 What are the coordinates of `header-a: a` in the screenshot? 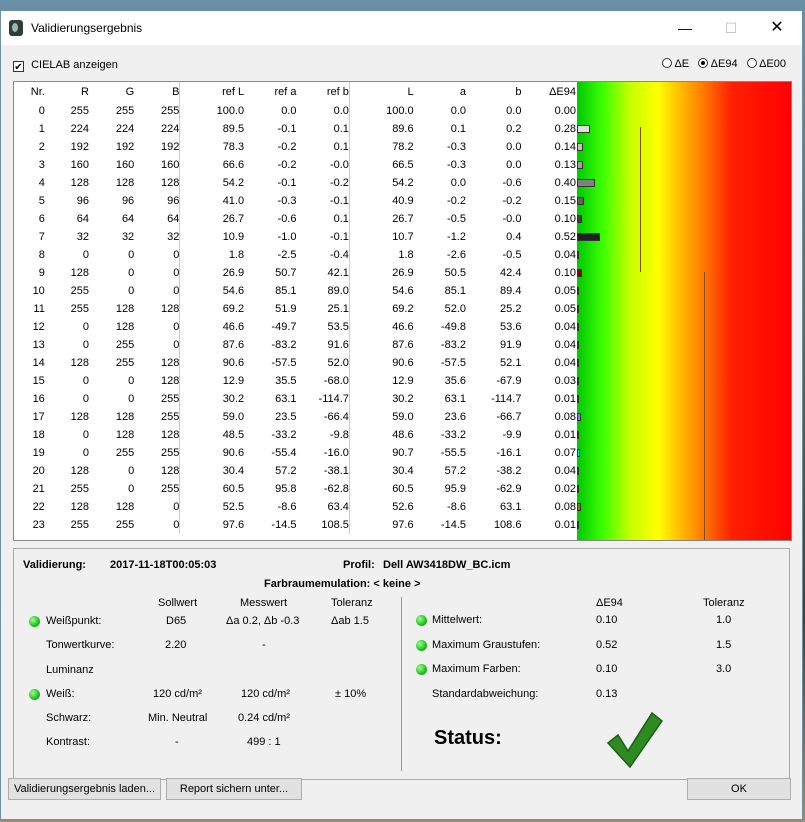 It's located at (462, 92).